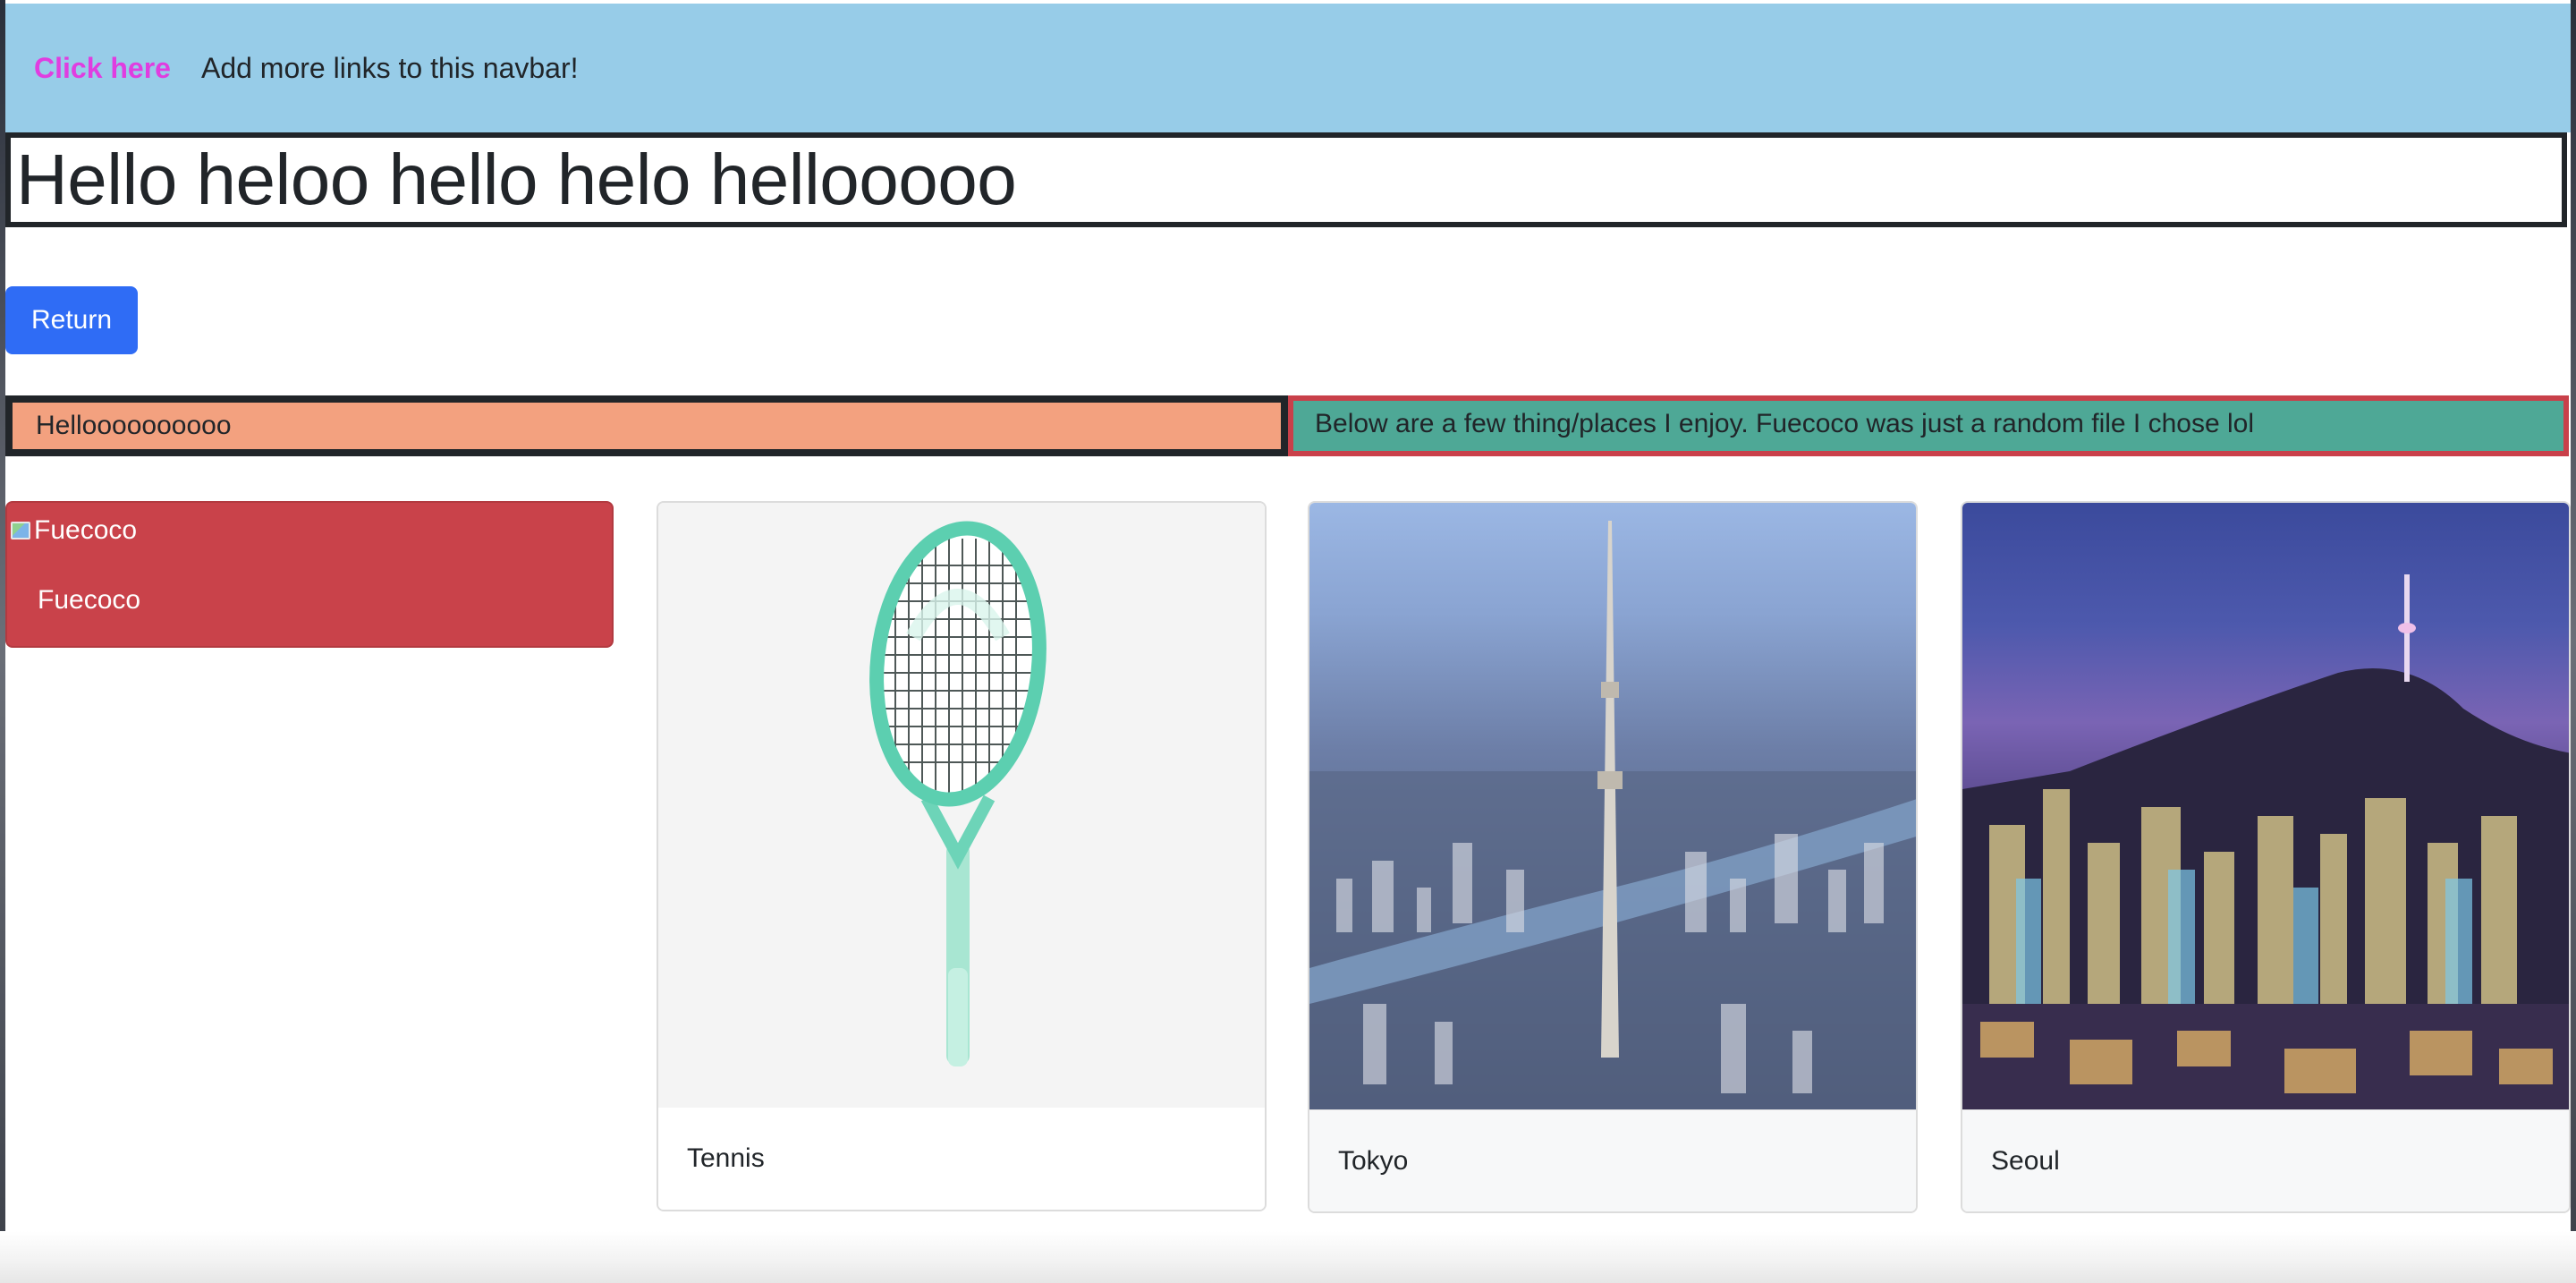 This screenshot has height=1283, width=2576. Describe the element at coordinates (516, 179) in the screenshot. I see `page-title: Hello heloo hello helo hellooooo` at that location.